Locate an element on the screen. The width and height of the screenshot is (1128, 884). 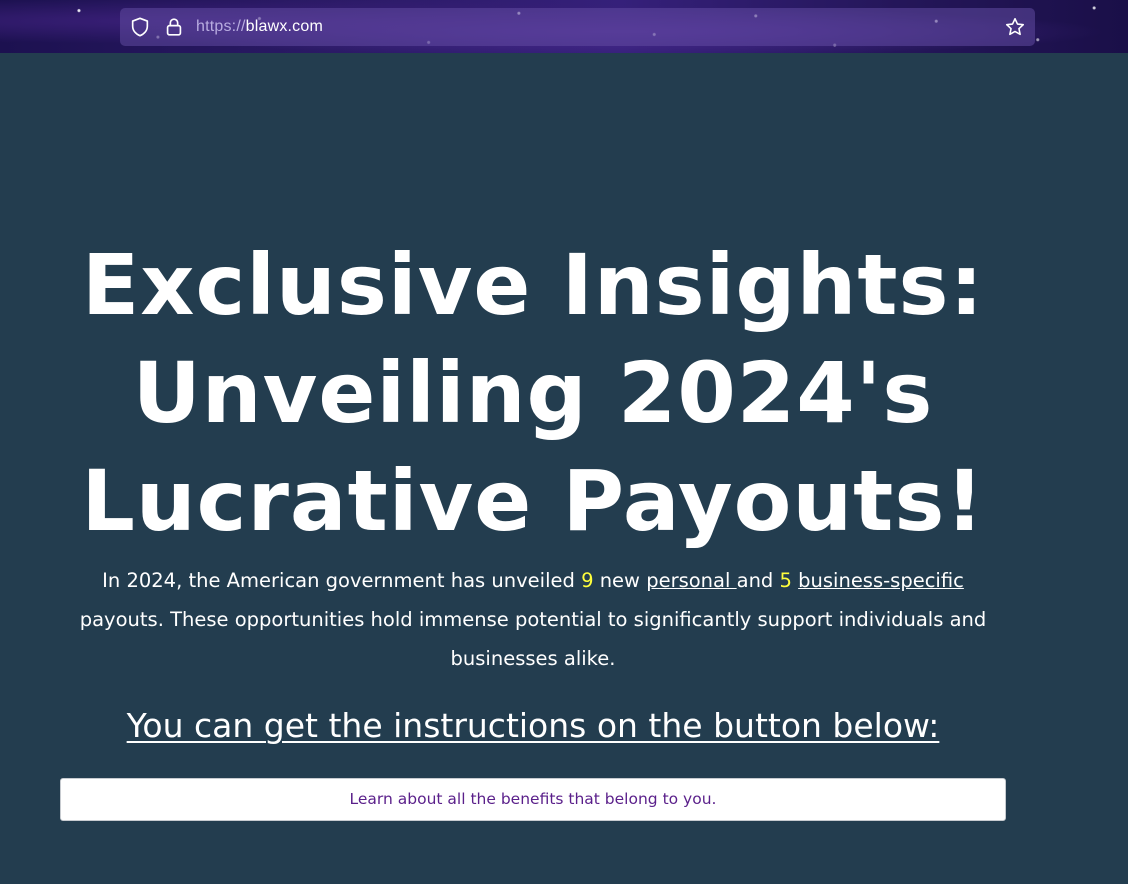
intro-text: new is located at coordinates (620, 580).